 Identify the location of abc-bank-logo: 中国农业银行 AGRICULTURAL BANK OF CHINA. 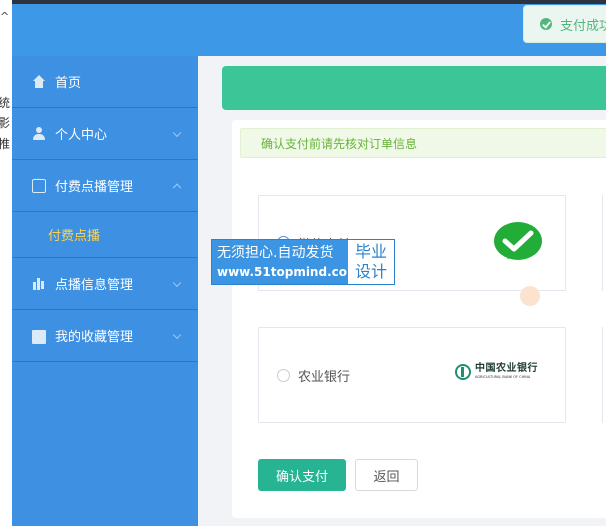
(501, 372).